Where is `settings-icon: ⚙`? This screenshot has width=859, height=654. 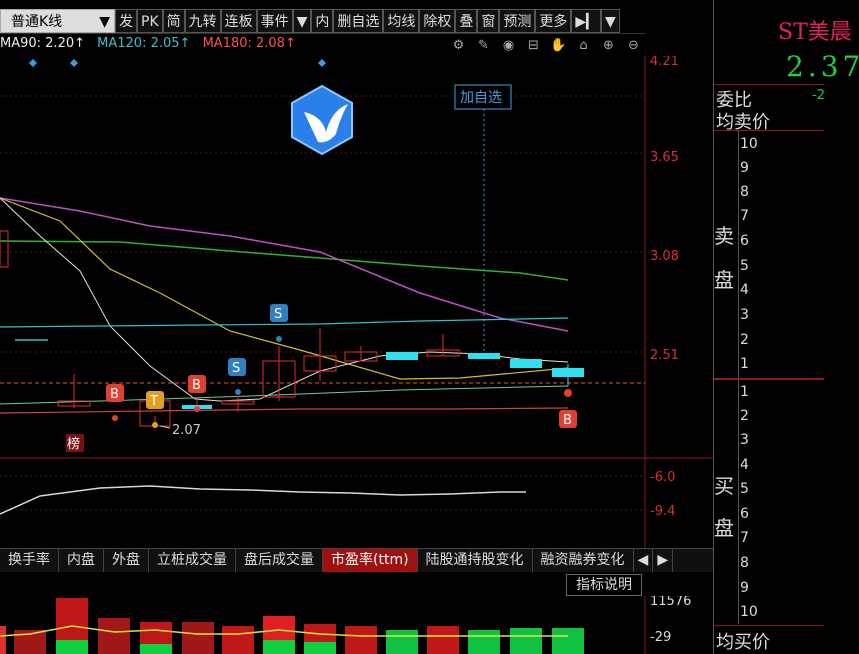 settings-icon: ⚙ is located at coordinates (458, 46).